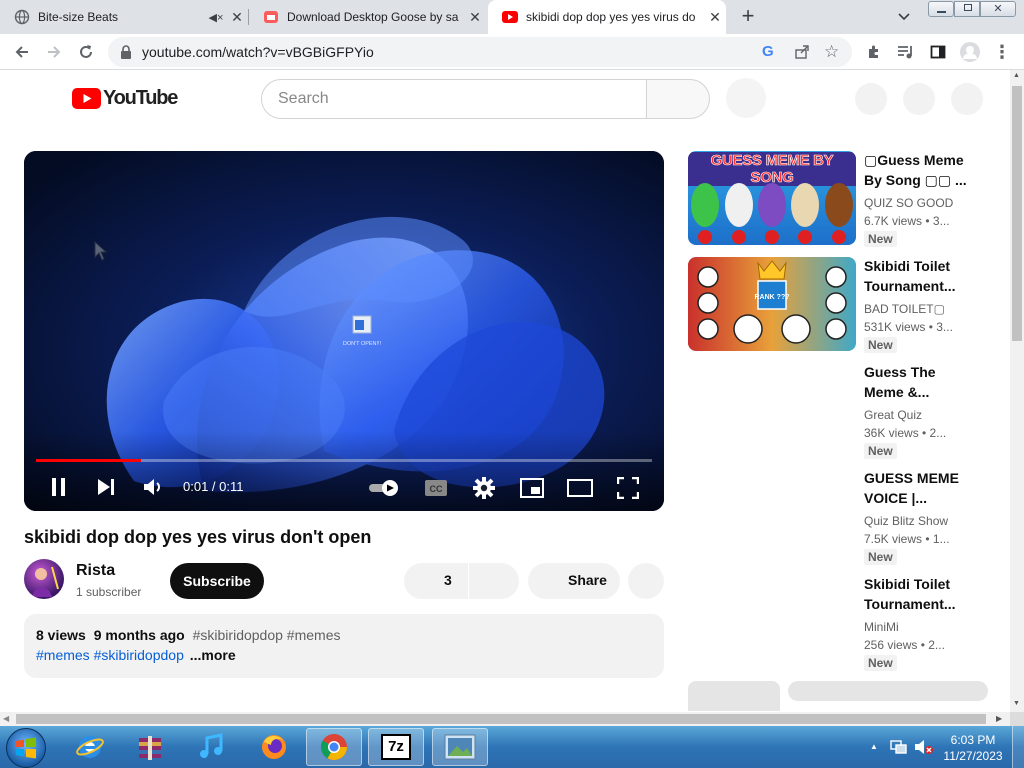 The image size is (1024, 768). Describe the element at coordinates (216, 17) in the screenshot. I see `speaker-muted-icon: ◀×` at that location.